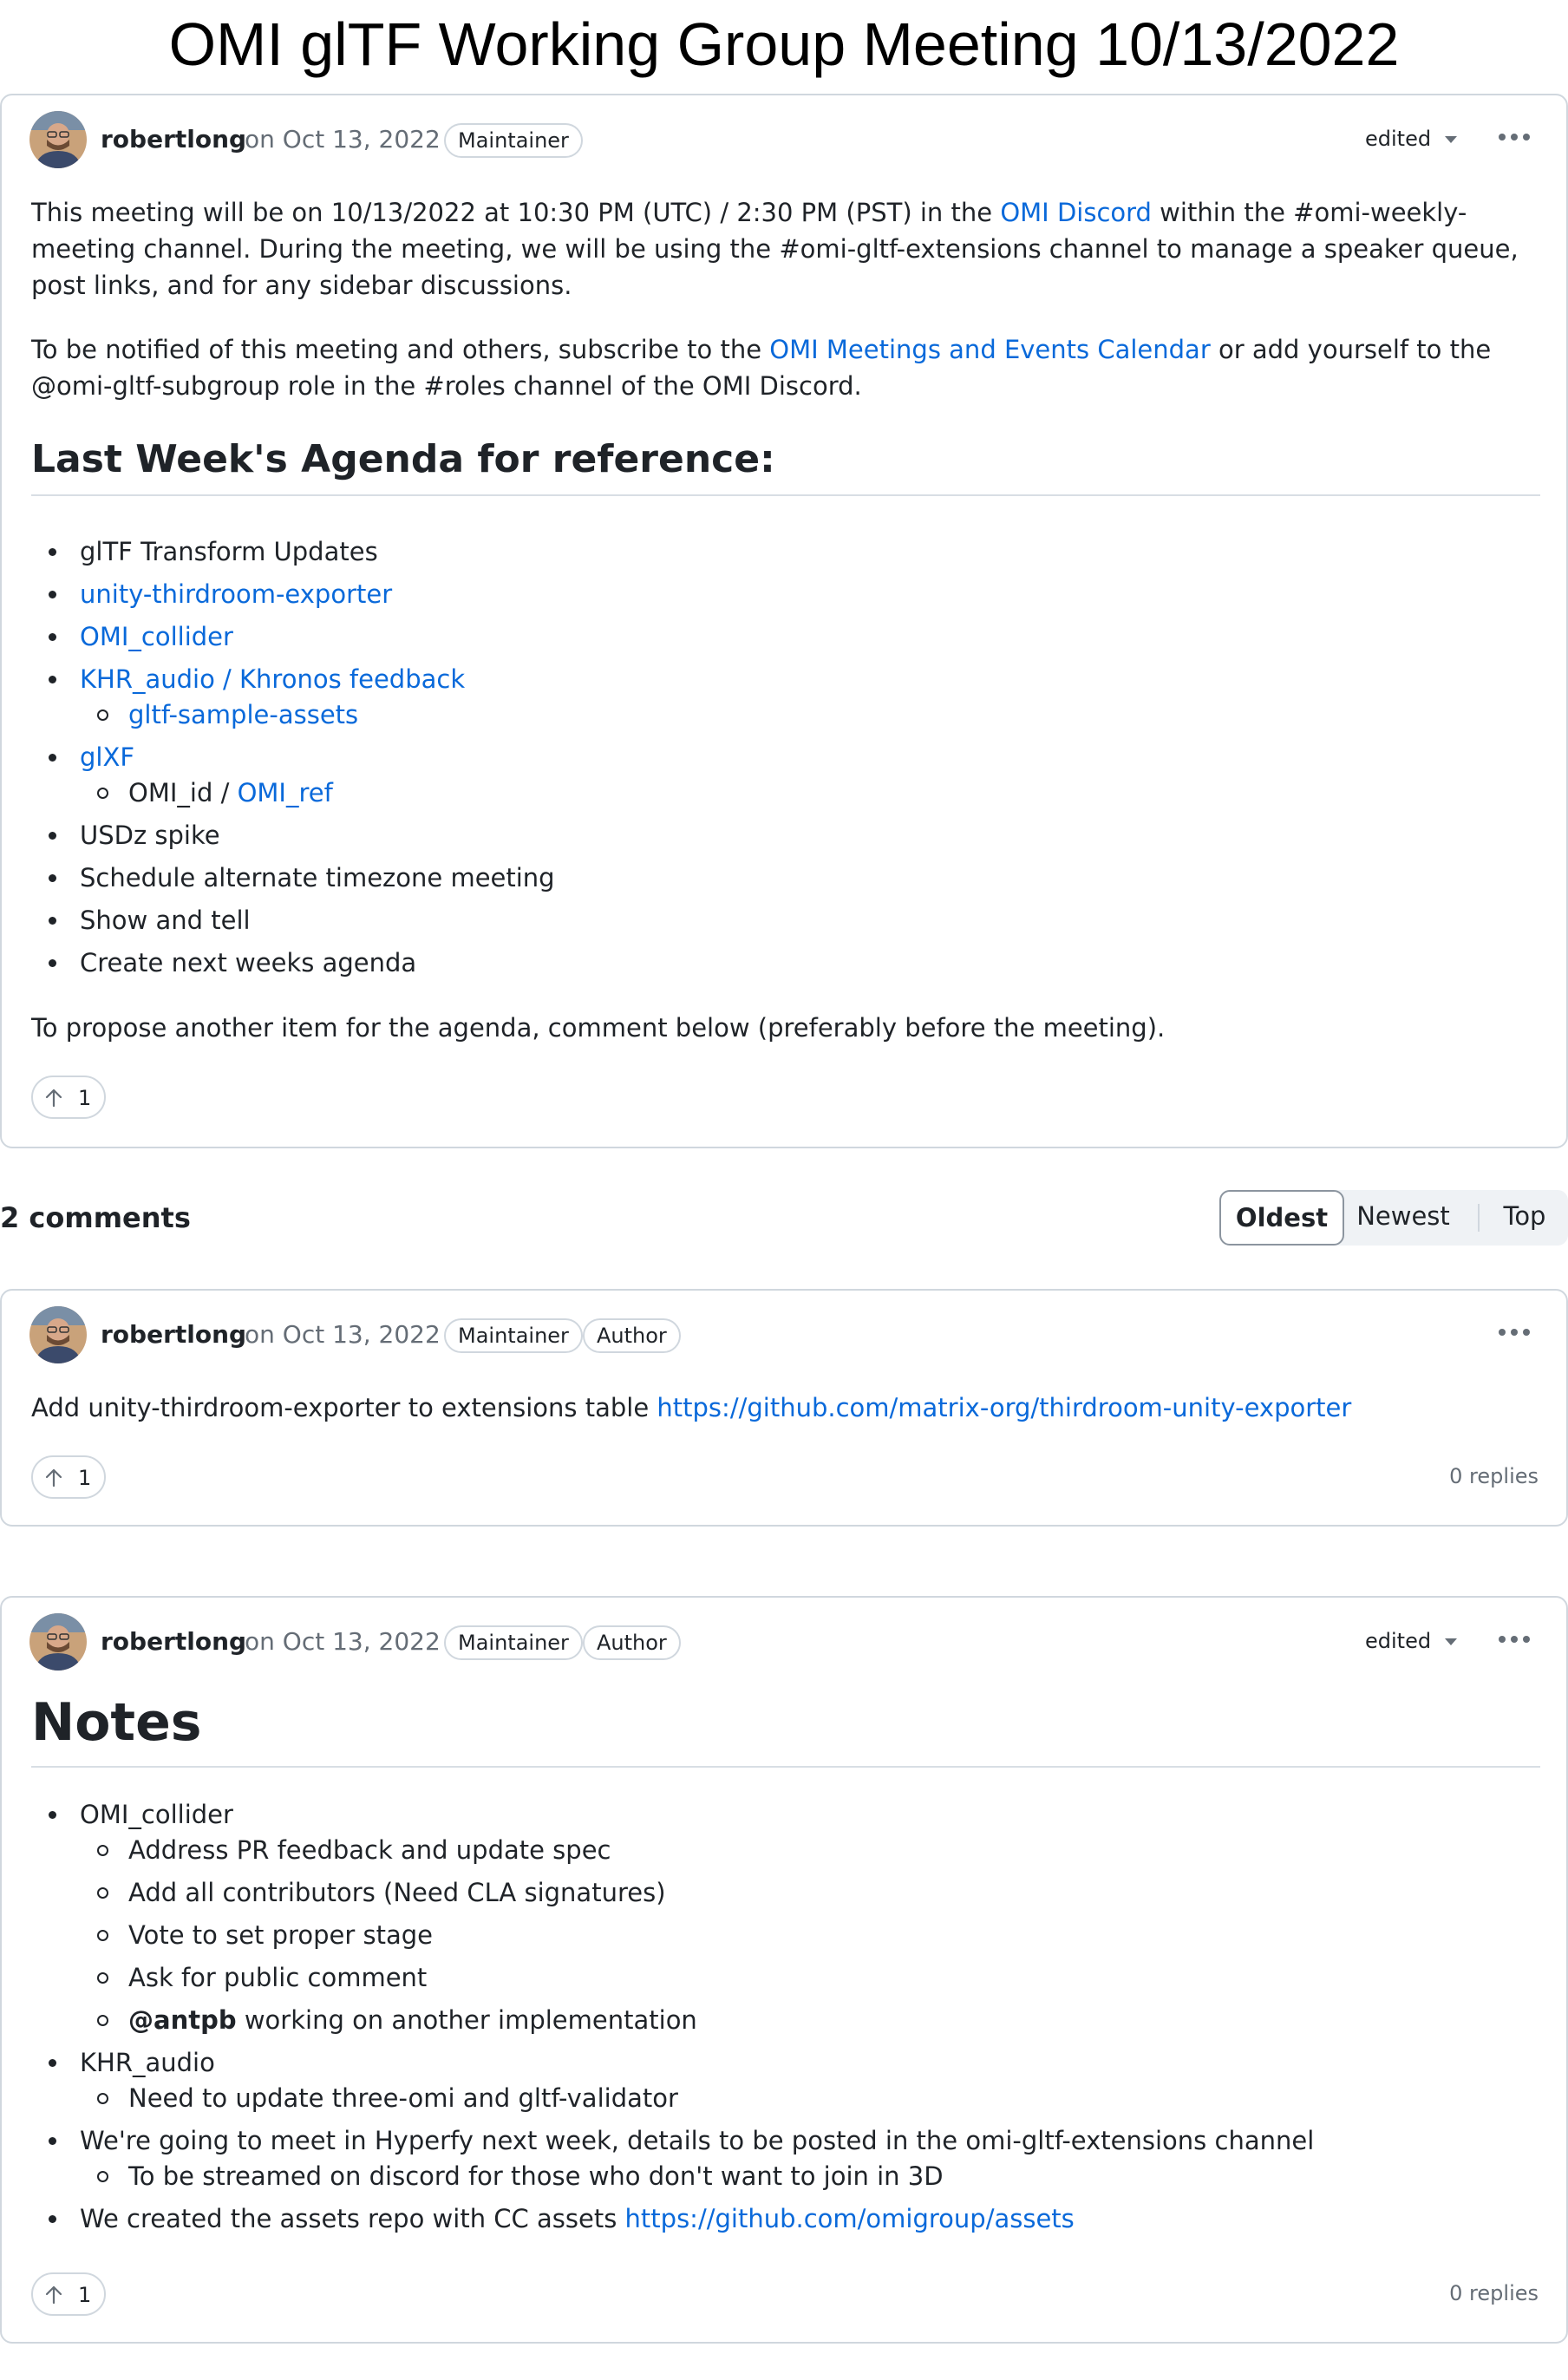 The width and height of the screenshot is (1568, 2380). I want to click on user-mention: @antpb, so click(183, 2020).